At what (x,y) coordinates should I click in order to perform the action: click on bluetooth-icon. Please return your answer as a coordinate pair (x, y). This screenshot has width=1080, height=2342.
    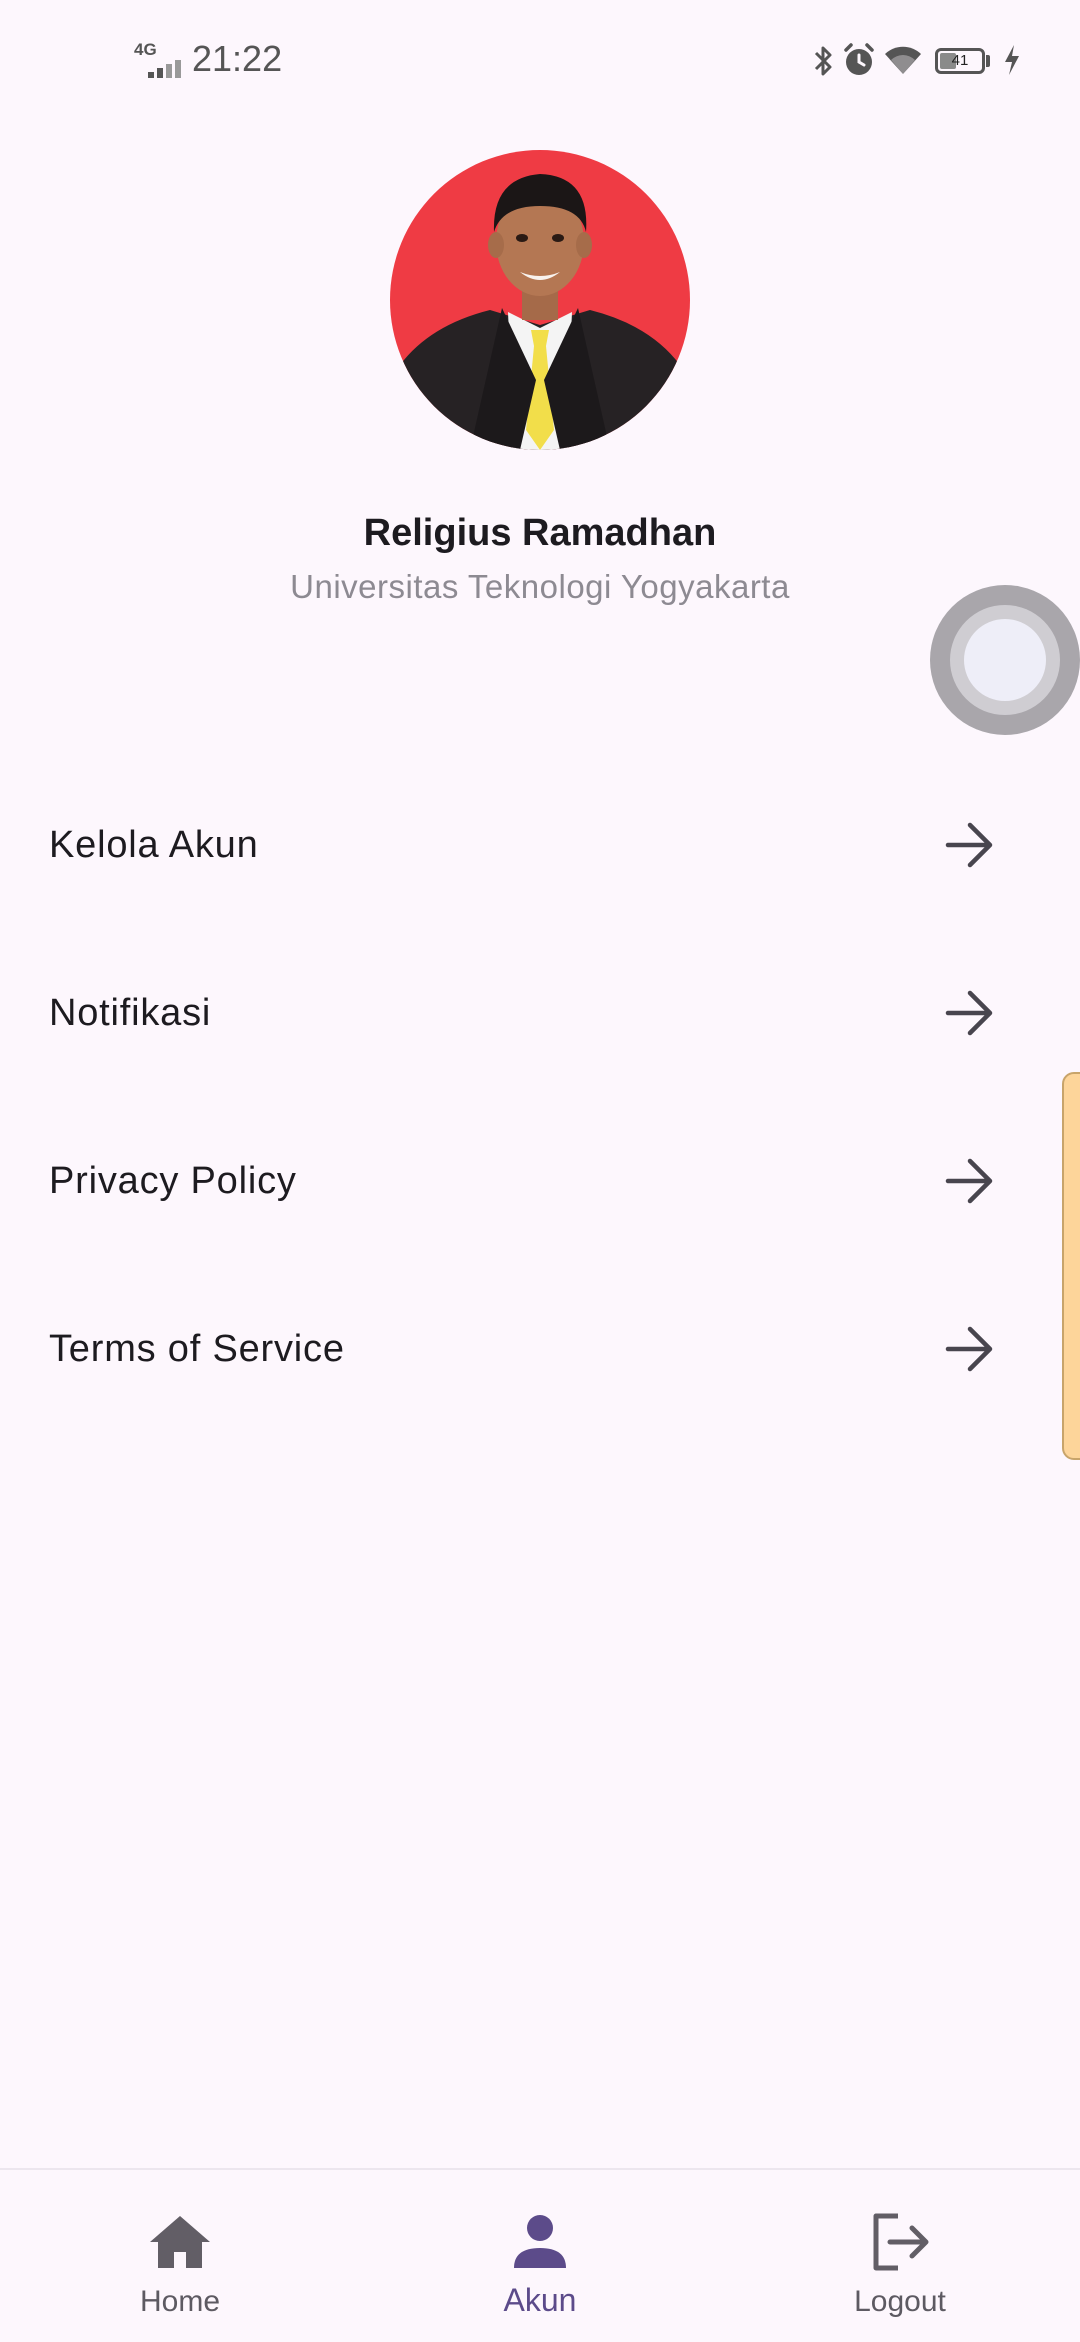
    Looking at the image, I should click on (823, 61).